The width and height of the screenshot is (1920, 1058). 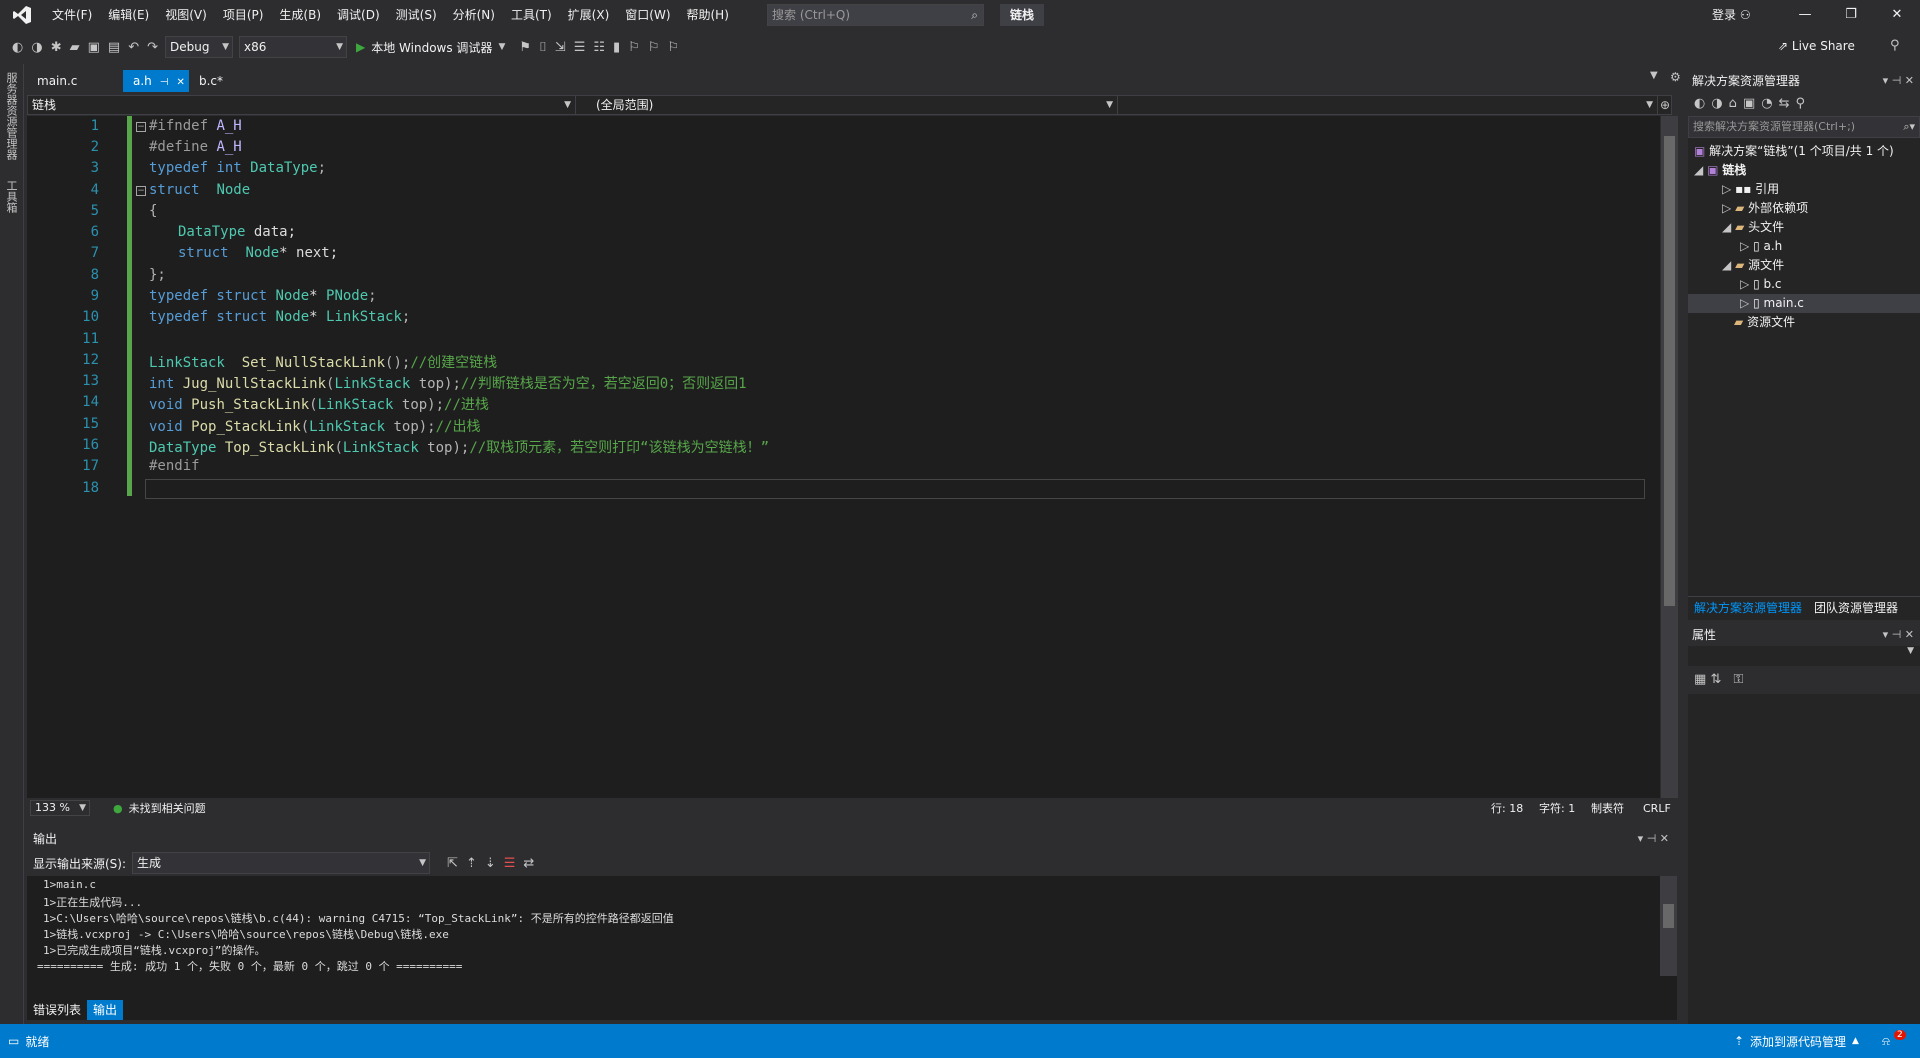 I want to click on pin-icon: ⊣, so click(x=164, y=82).